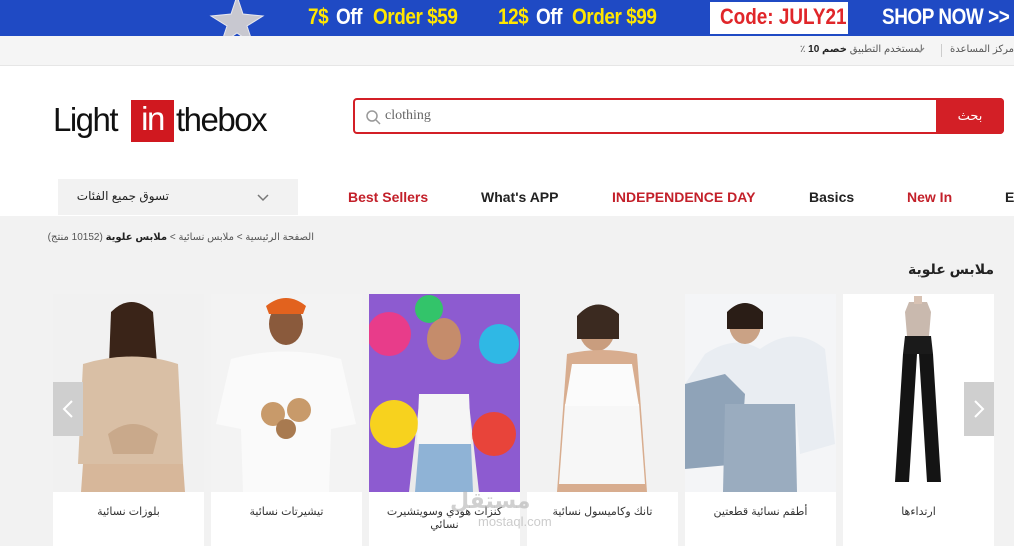  I want to click on app-discount-link: ٪ لمستخدم التطبيق خصم 10, so click(861, 49).